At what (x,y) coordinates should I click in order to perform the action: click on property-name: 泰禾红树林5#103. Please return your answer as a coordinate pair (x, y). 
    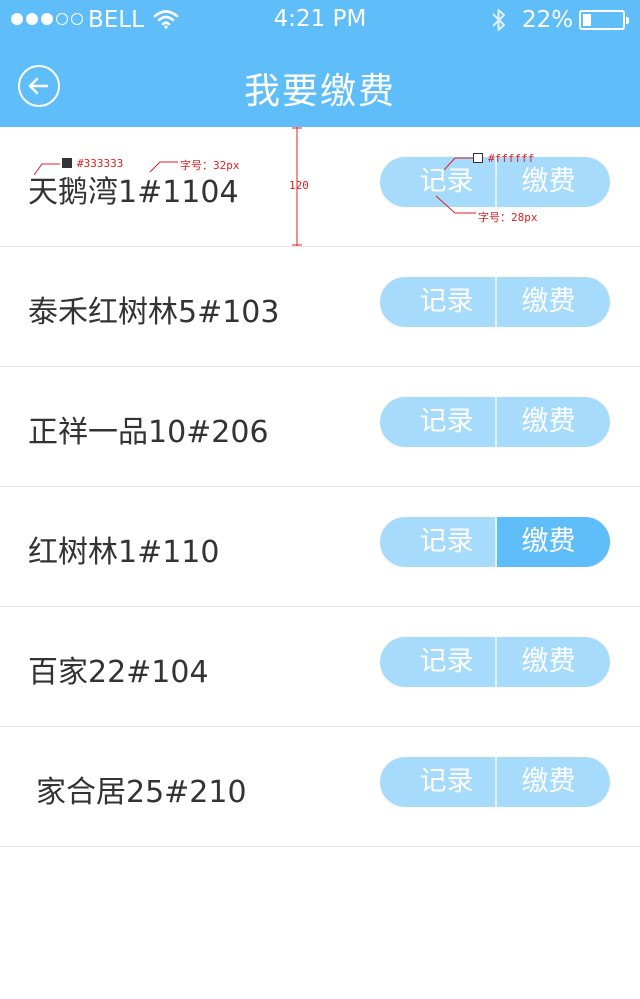
    Looking at the image, I should click on (154, 312).